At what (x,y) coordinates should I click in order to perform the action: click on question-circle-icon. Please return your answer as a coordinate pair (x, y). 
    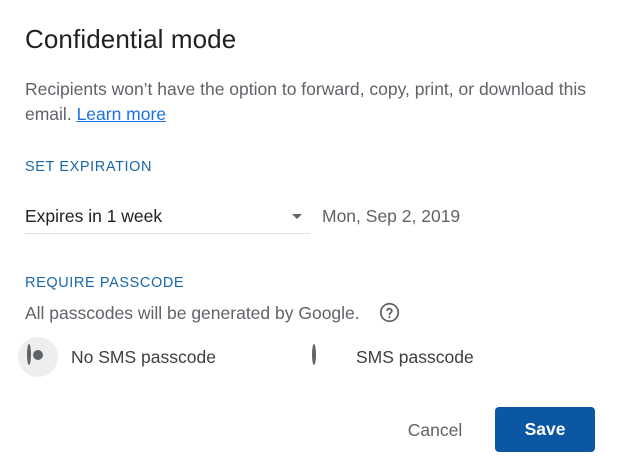
    Looking at the image, I should click on (389, 312).